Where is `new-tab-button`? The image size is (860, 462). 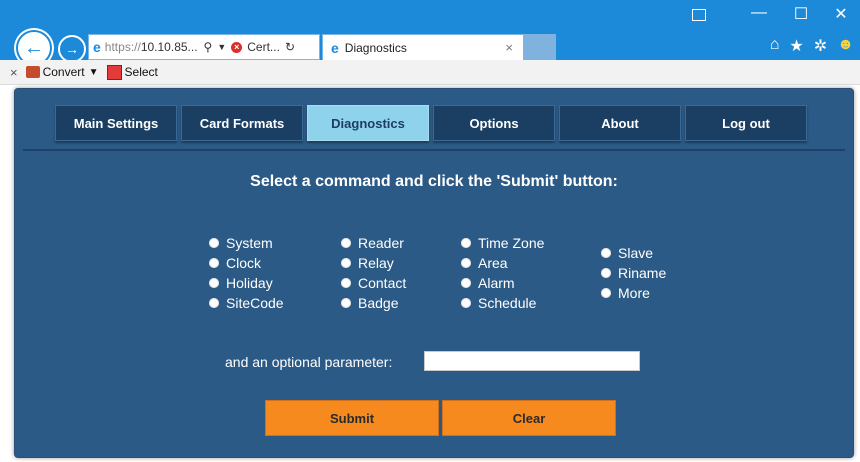 new-tab-button is located at coordinates (540, 47).